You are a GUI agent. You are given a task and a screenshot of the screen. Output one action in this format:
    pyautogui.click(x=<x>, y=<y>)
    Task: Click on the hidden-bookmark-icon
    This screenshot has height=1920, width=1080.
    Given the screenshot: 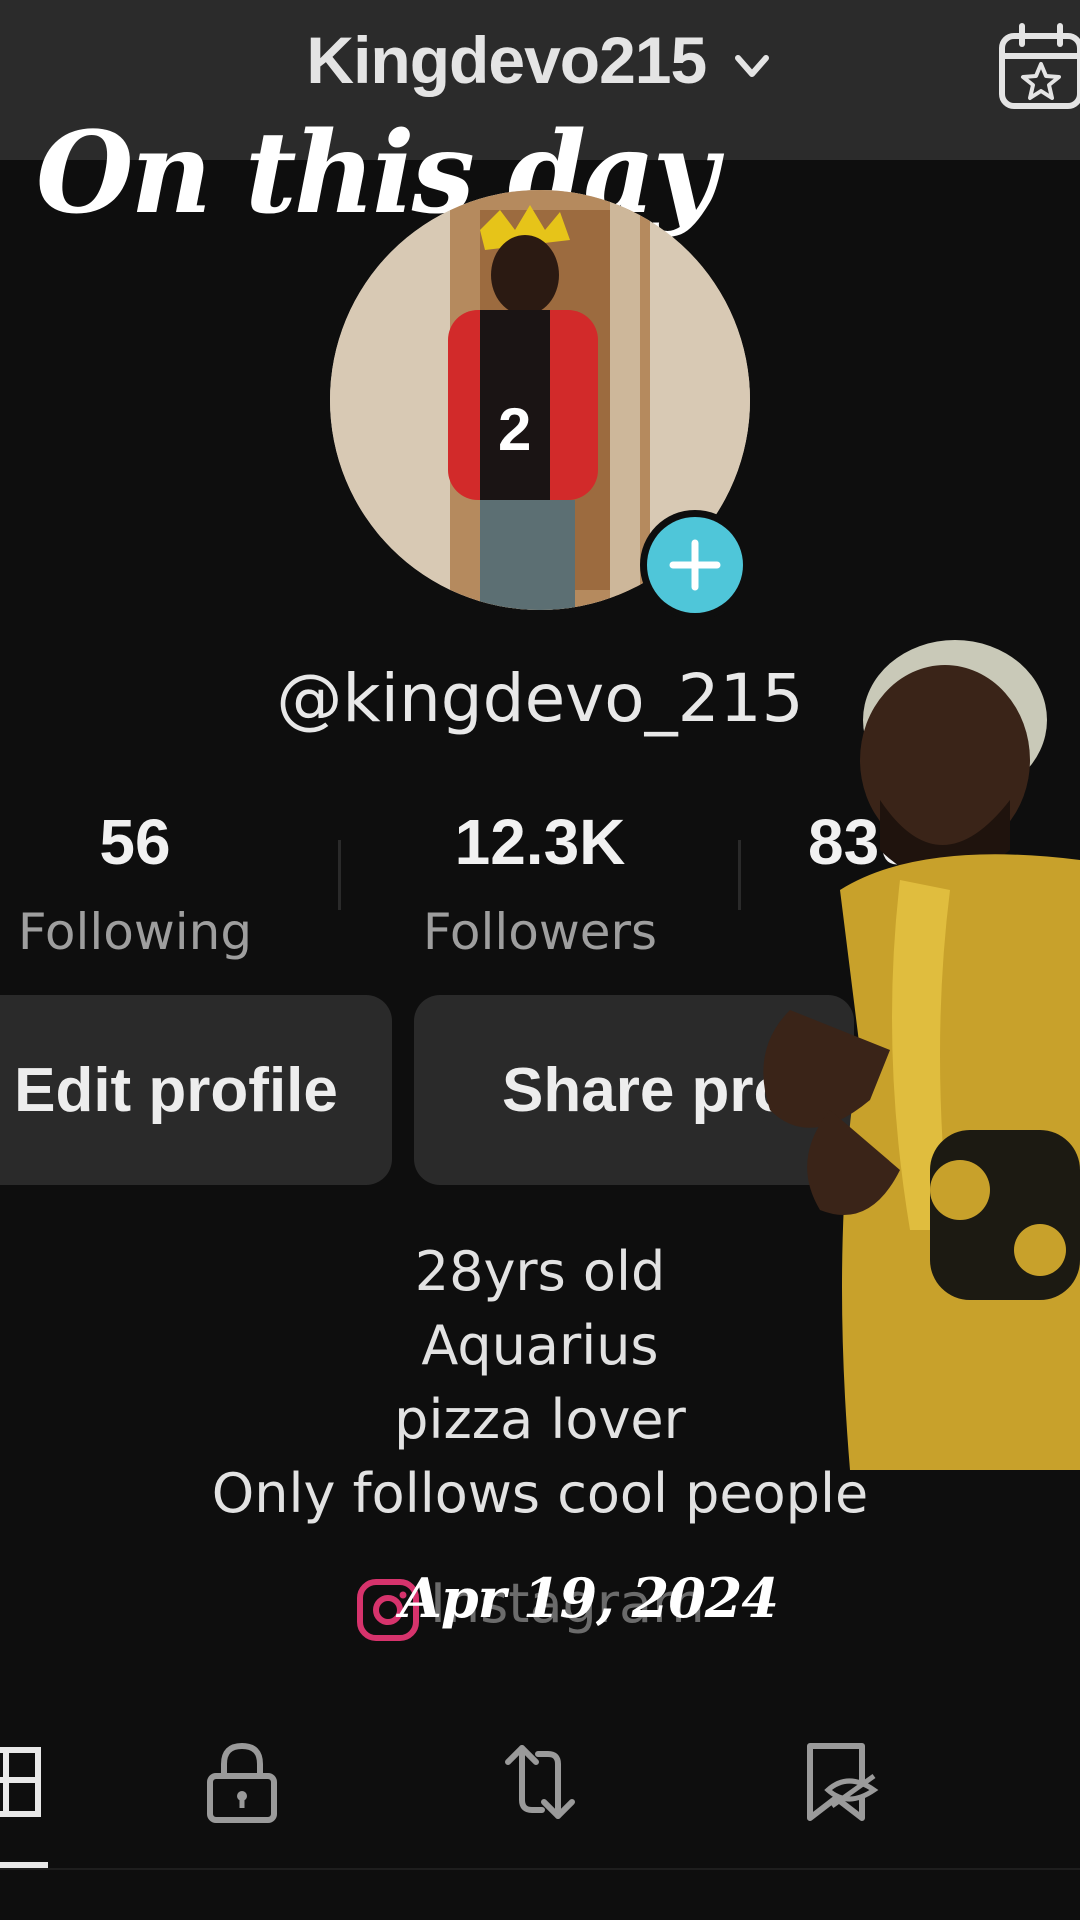 What is the action you would take?
    pyautogui.click(x=840, y=1782)
    